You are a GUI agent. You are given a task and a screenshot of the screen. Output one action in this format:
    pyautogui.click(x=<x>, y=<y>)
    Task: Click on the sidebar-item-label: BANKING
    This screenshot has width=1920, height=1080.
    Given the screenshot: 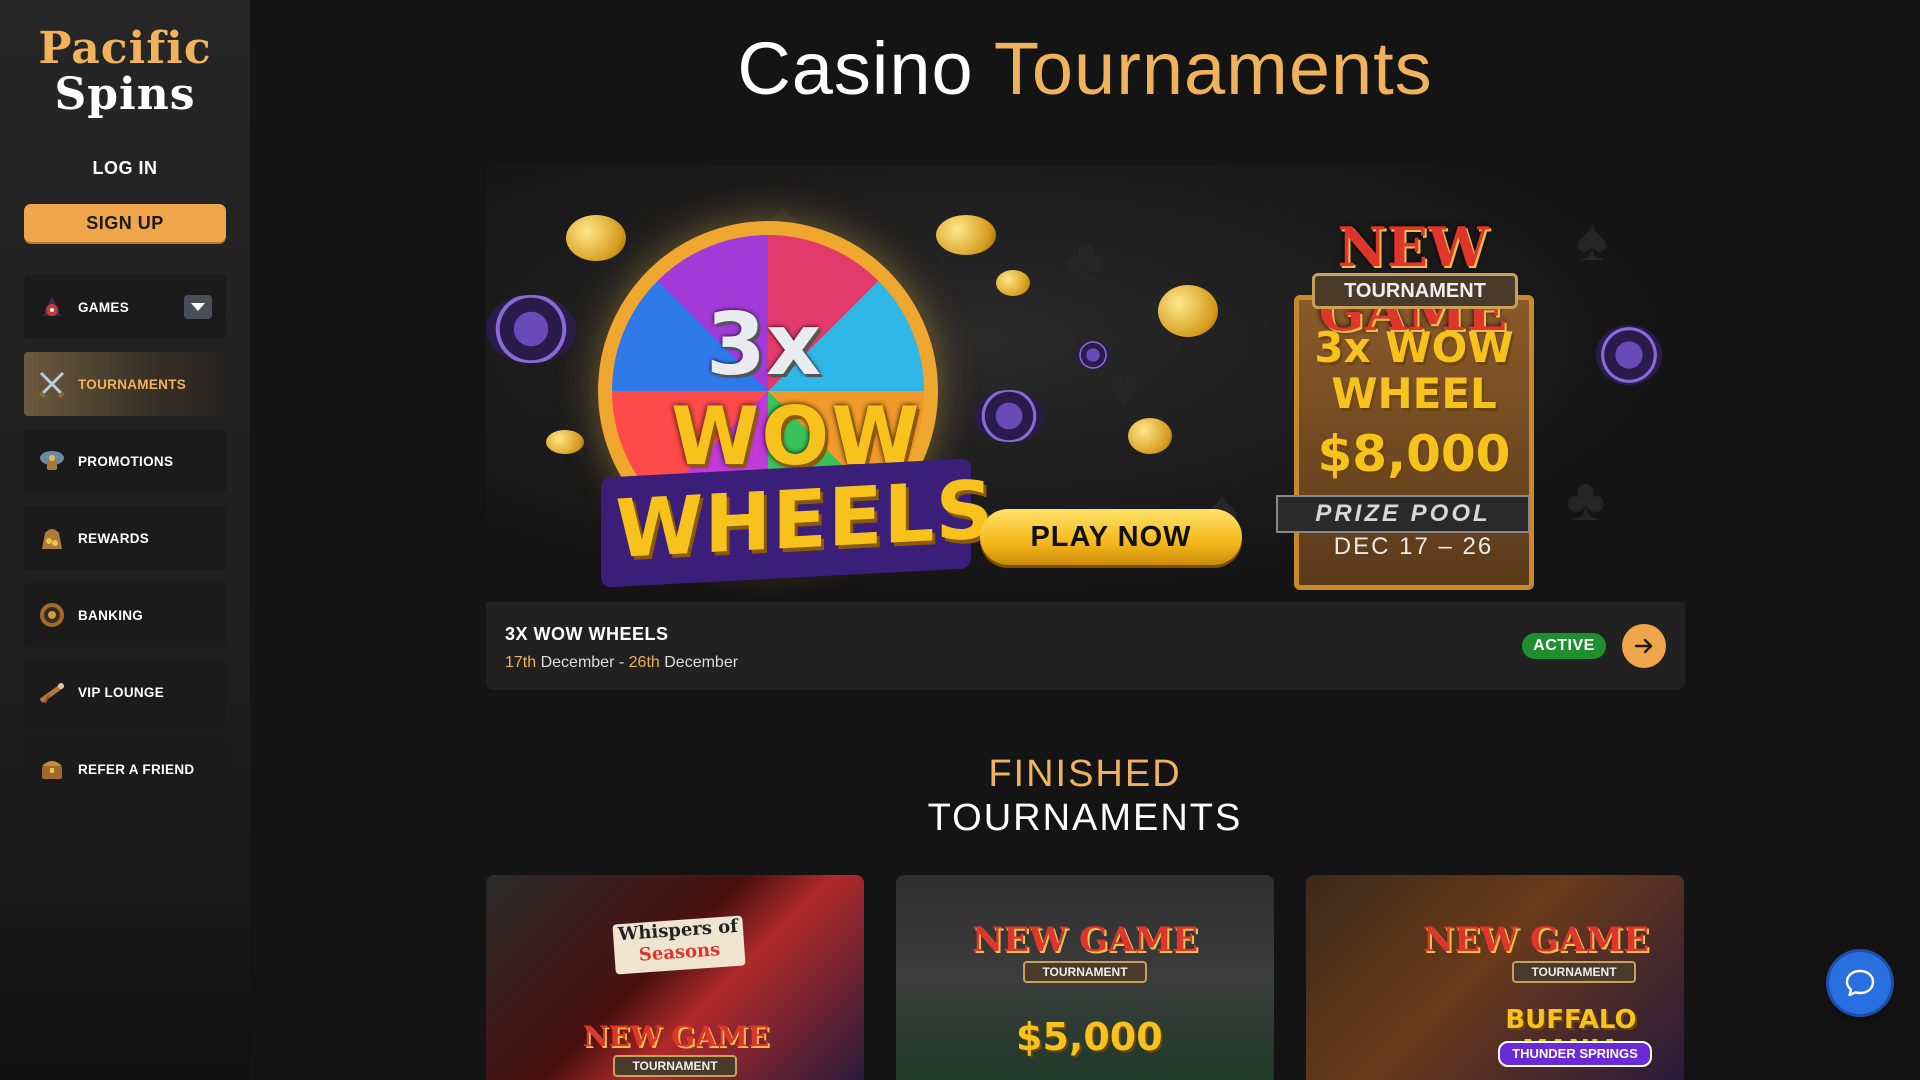 What is the action you would take?
    pyautogui.click(x=111, y=615)
    